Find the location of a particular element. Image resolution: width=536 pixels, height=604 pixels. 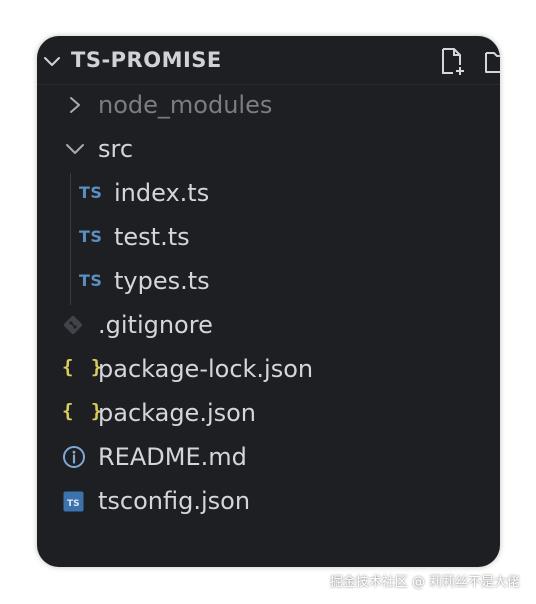

info-icon is located at coordinates (74, 457).